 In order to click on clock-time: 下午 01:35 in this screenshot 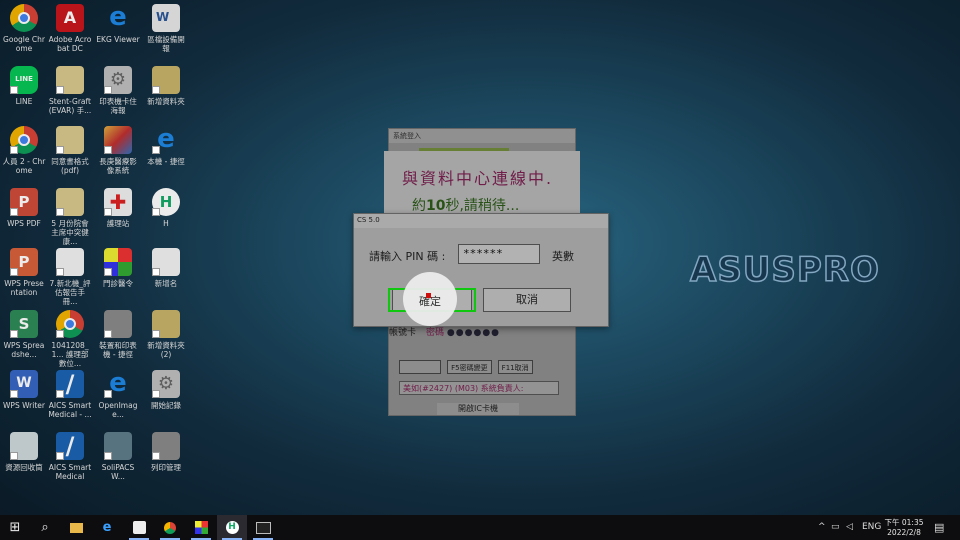, I will do `click(904, 522)`.